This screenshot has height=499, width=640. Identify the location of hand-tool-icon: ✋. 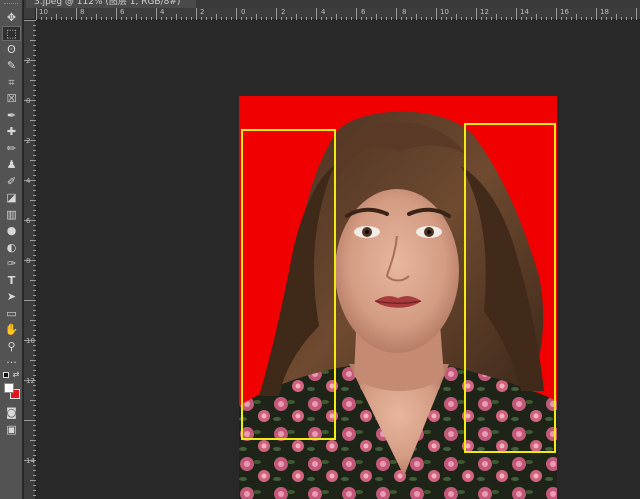
(11, 329).